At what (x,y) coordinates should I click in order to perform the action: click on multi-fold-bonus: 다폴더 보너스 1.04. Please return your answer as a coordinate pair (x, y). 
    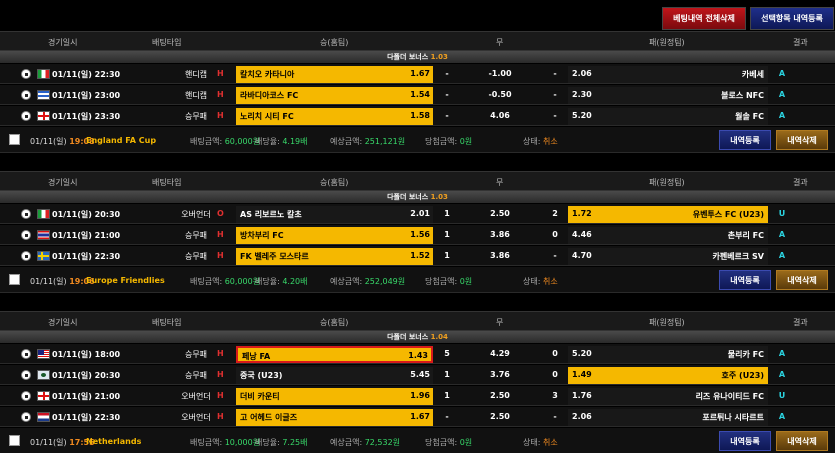
    Looking at the image, I should click on (417, 337).